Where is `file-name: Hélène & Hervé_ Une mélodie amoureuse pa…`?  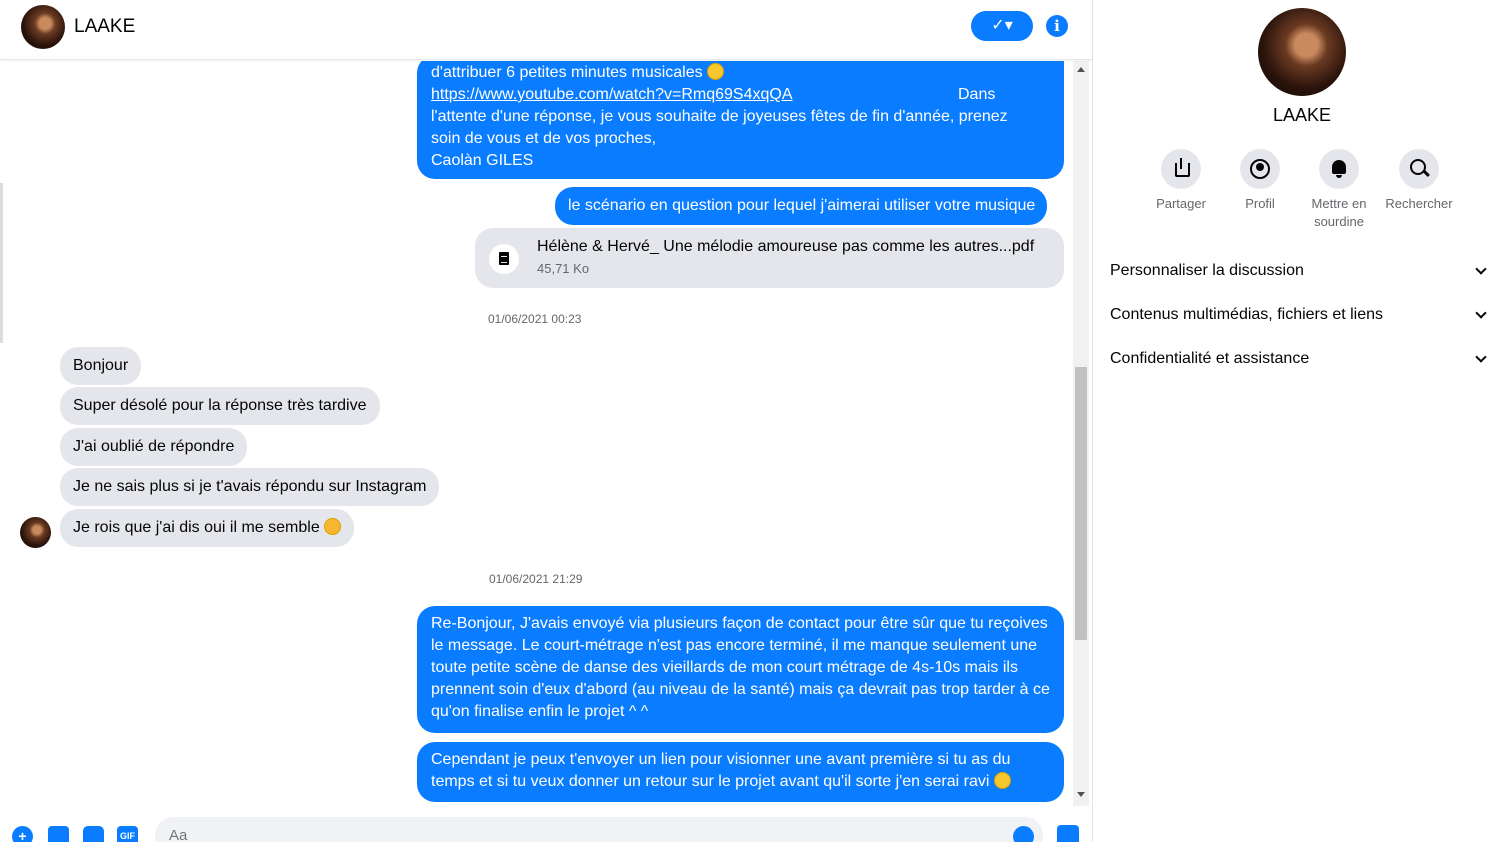 file-name: Hélène & Hervé_ Une mélodie amoureuse pa… is located at coordinates (785, 247).